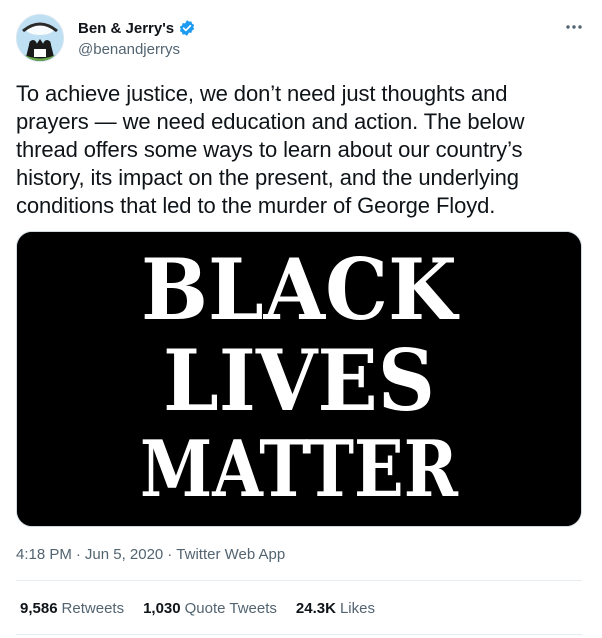 This screenshot has height=638, width=602. Describe the element at coordinates (574, 27) in the screenshot. I see `more-options-icon` at that location.